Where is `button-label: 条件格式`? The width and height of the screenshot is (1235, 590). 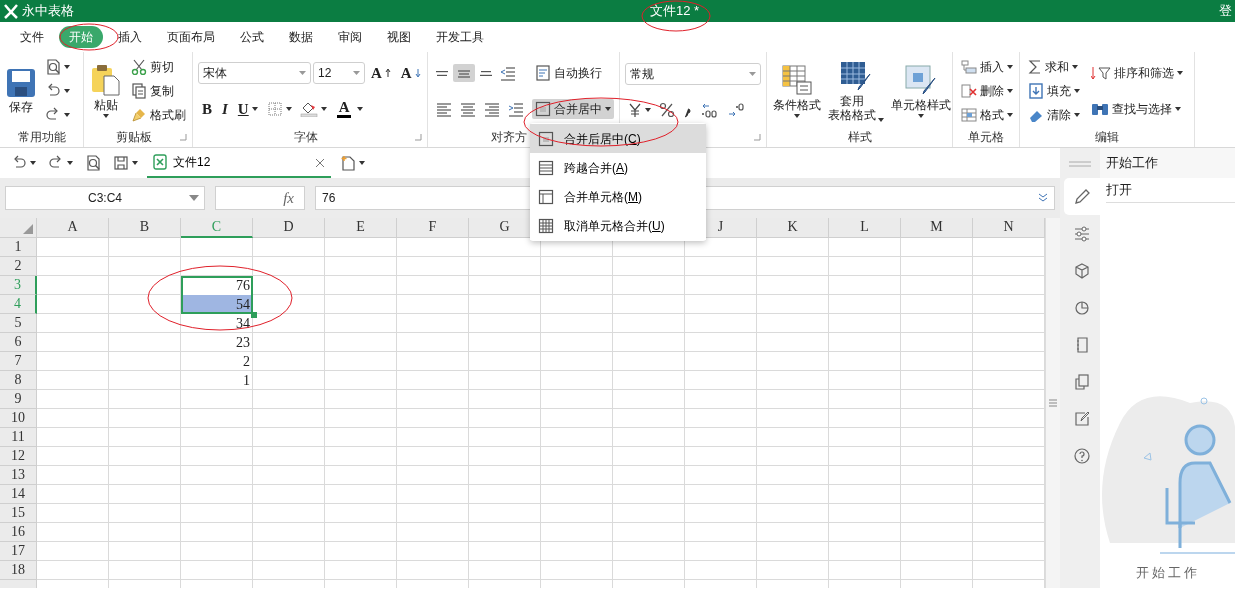 button-label: 条件格式 is located at coordinates (797, 105).